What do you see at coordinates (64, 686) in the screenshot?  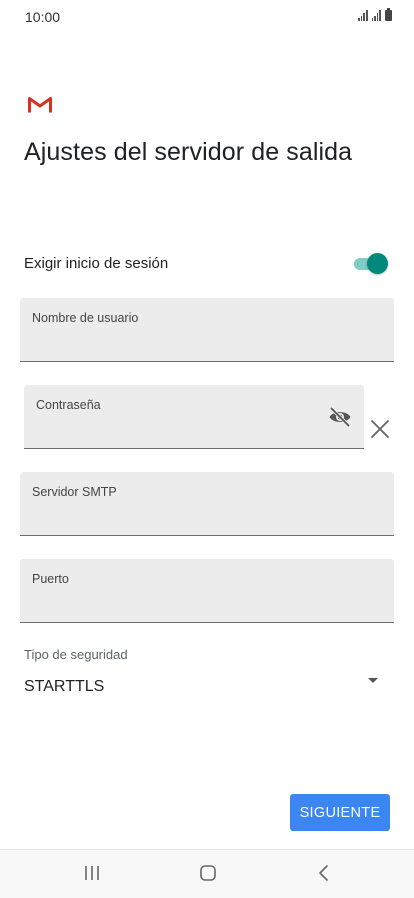 I see `security-type-value: STARTTLS` at bounding box center [64, 686].